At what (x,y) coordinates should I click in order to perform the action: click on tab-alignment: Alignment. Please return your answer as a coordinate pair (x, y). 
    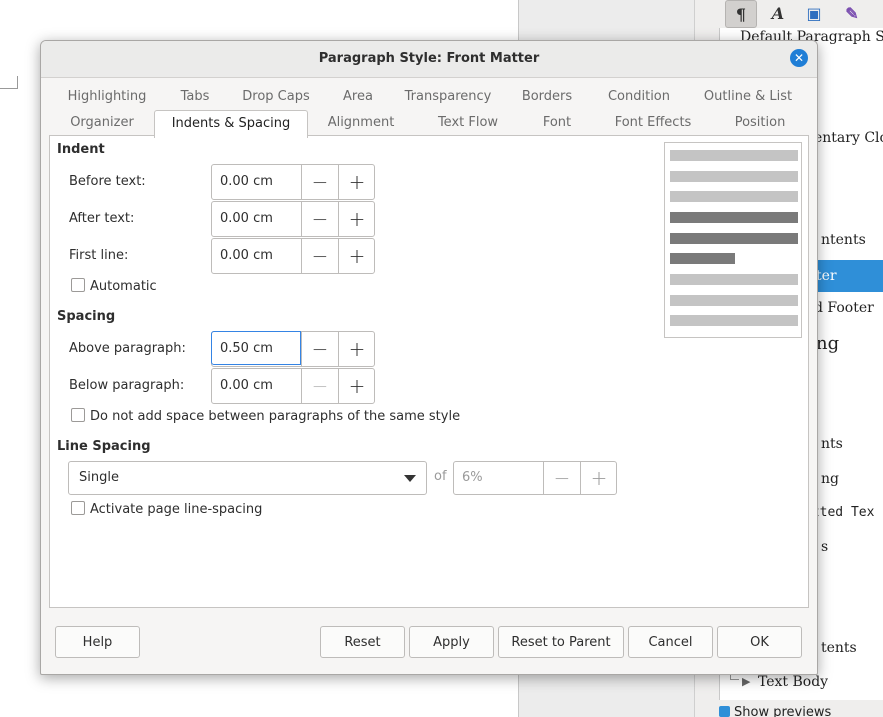
    Looking at the image, I should click on (361, 123).